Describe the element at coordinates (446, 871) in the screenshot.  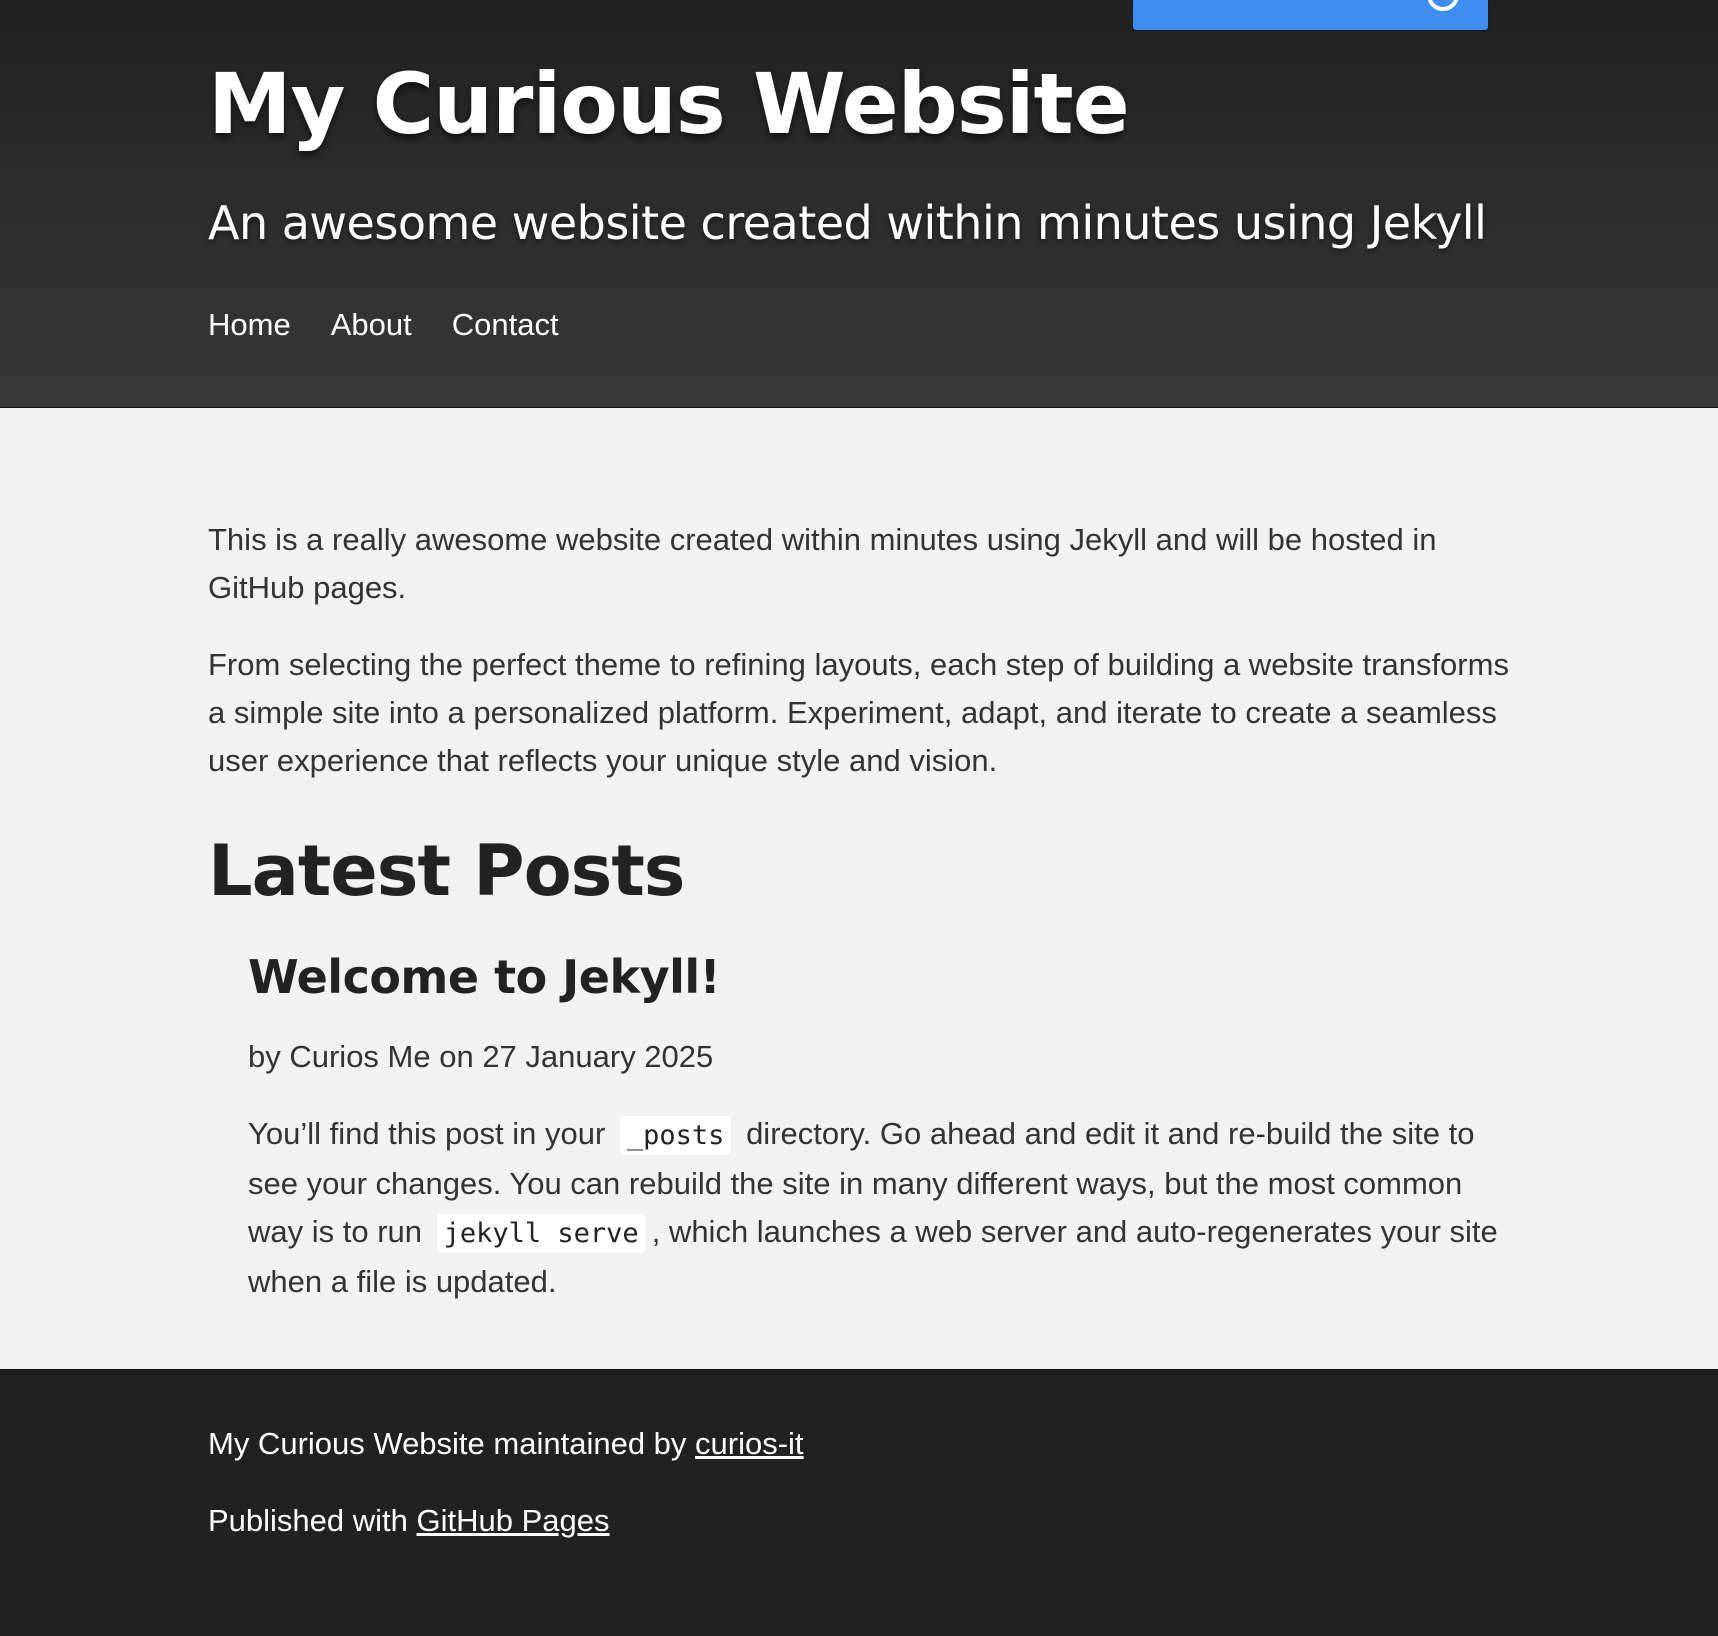
I see `latest-posts-heading: Latest Posts` at that location.